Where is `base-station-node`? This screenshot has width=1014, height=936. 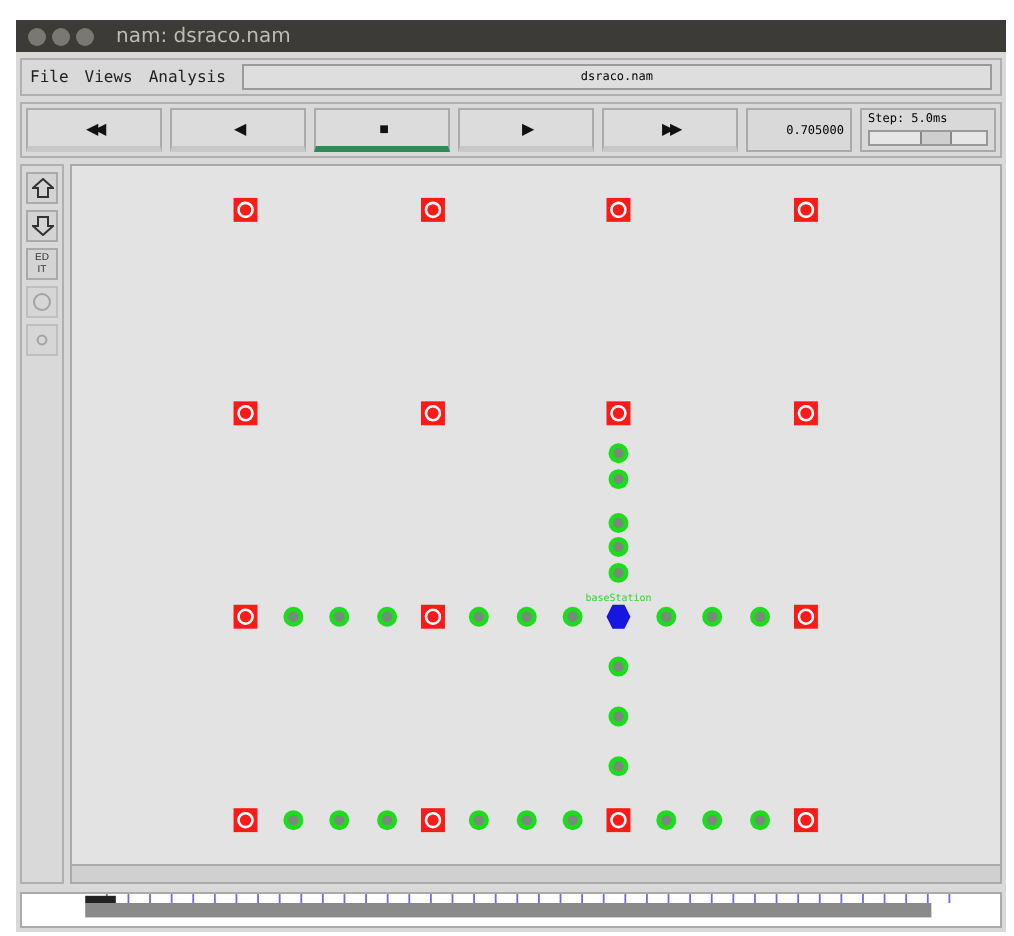
base-station-node is located at coordinates (618, 616).